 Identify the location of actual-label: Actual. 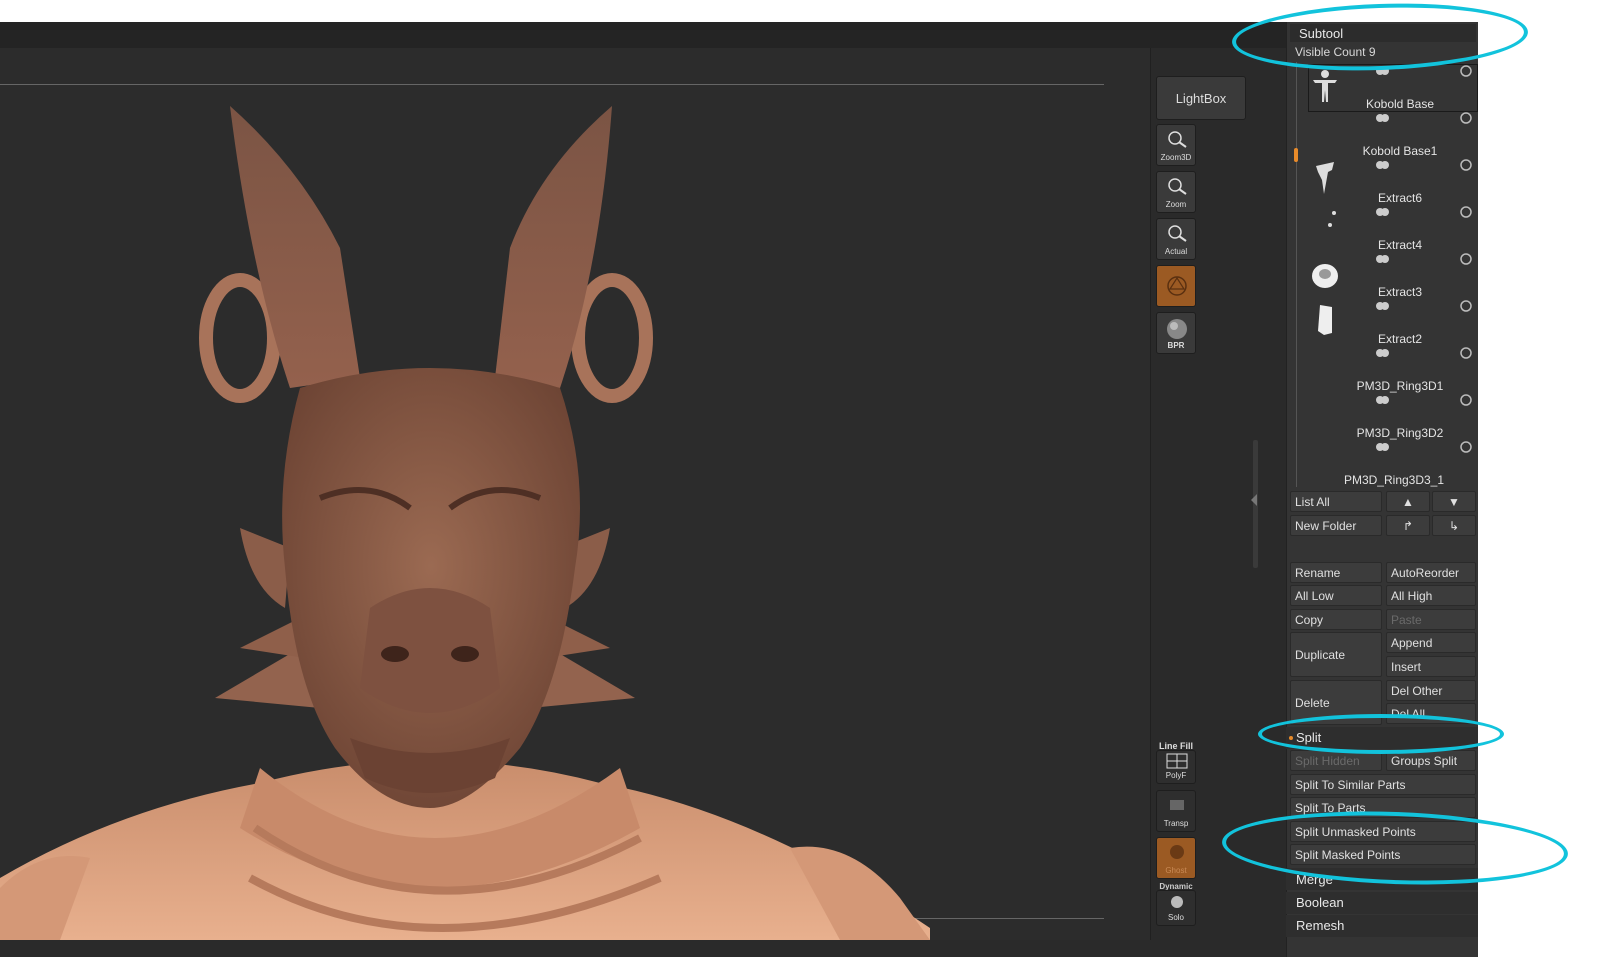
(1176, 251).